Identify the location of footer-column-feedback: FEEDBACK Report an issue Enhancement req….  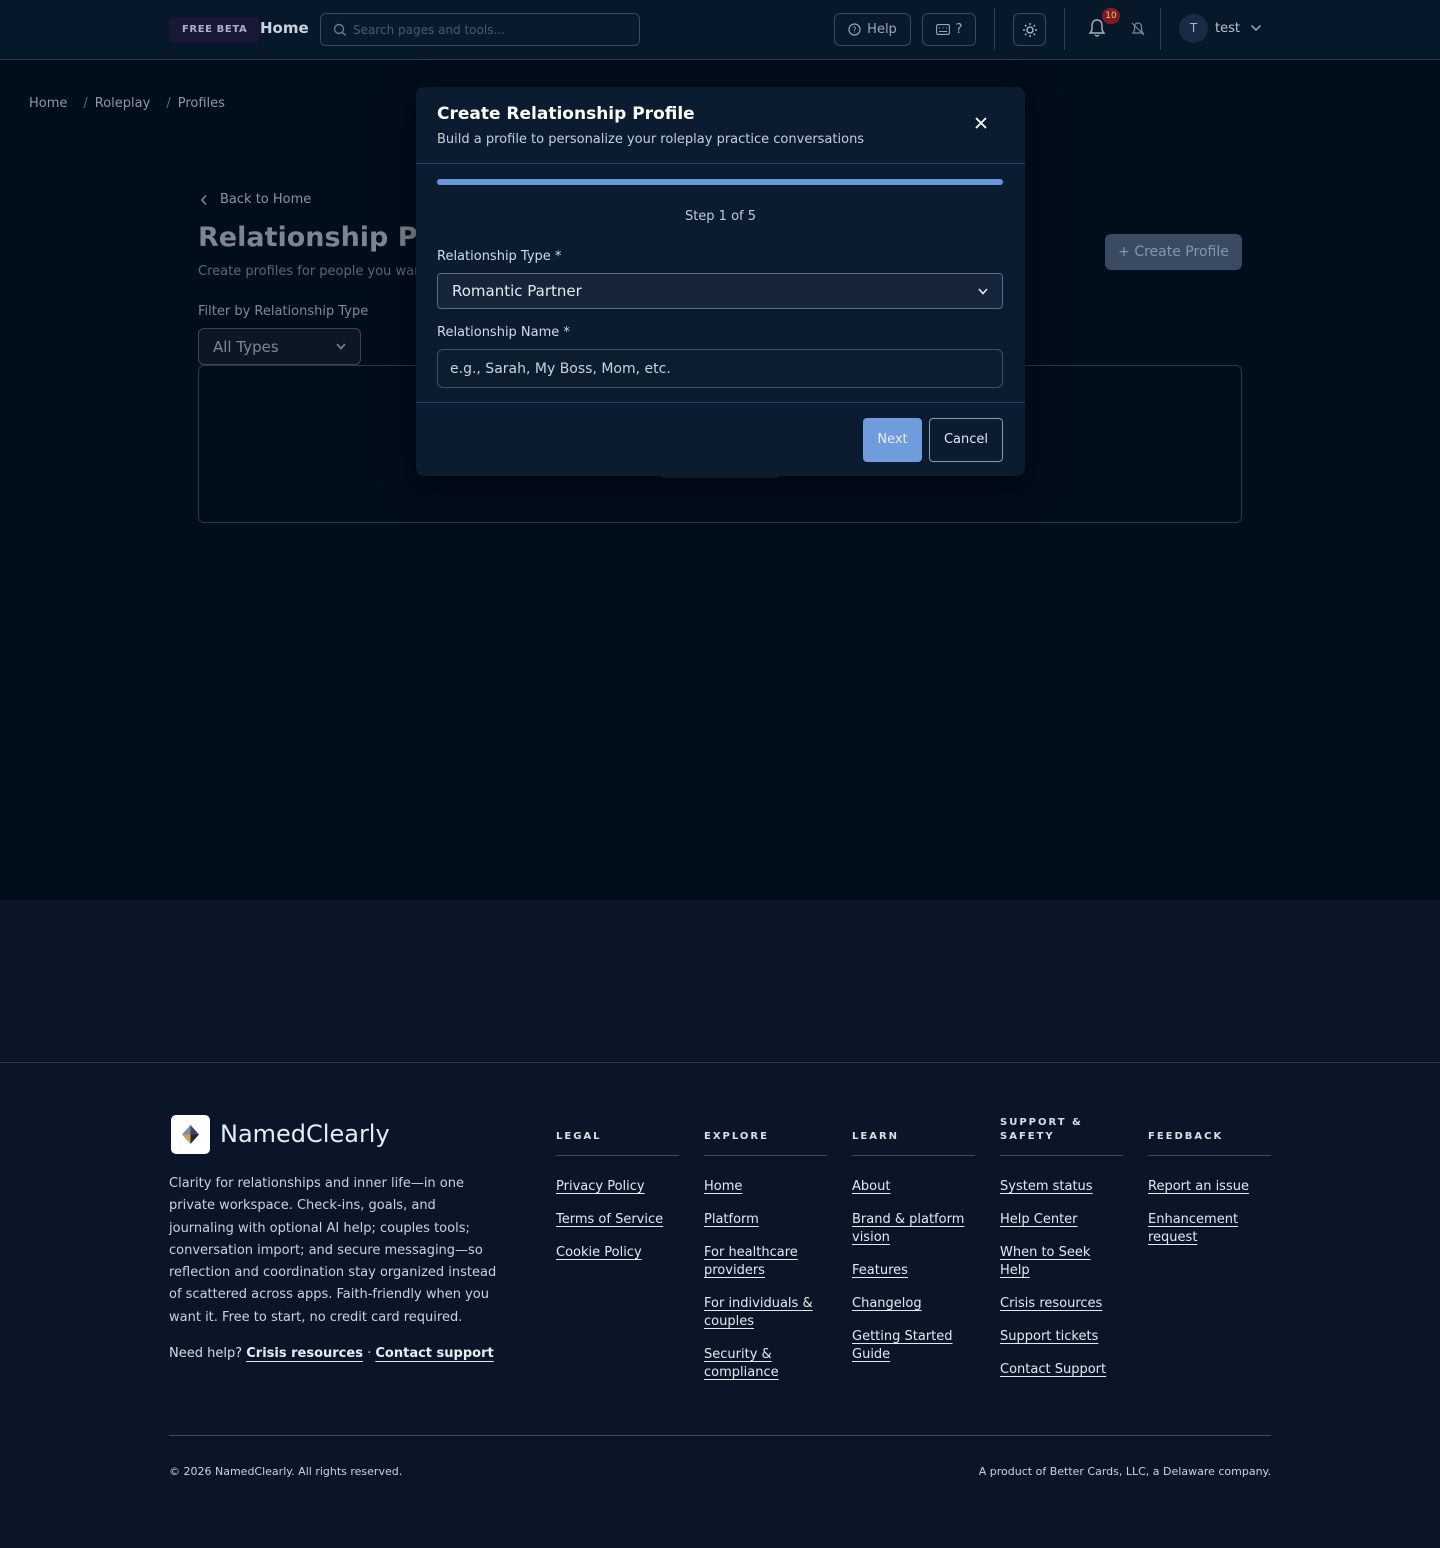
(1209, 1189).